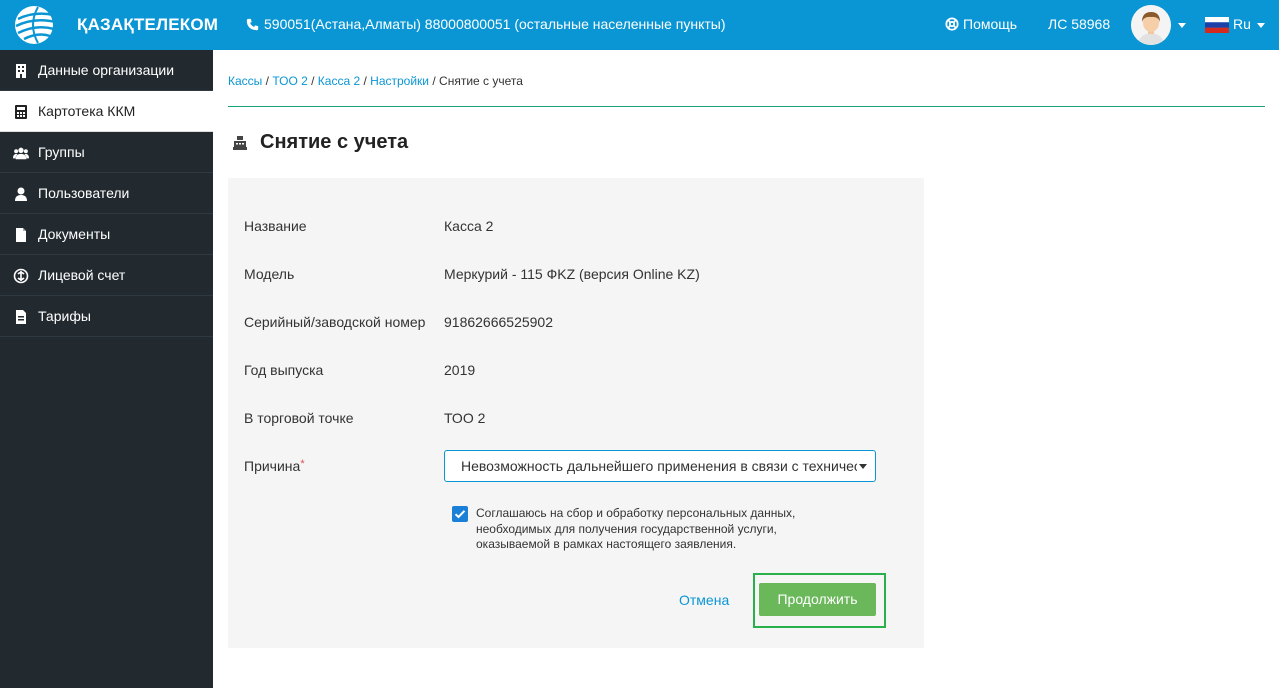  What do you see at coordinates (399, 81) in the screenshot?
I see `breadcrumb-link-settings: Настройки` at bounding box center [399, 81].